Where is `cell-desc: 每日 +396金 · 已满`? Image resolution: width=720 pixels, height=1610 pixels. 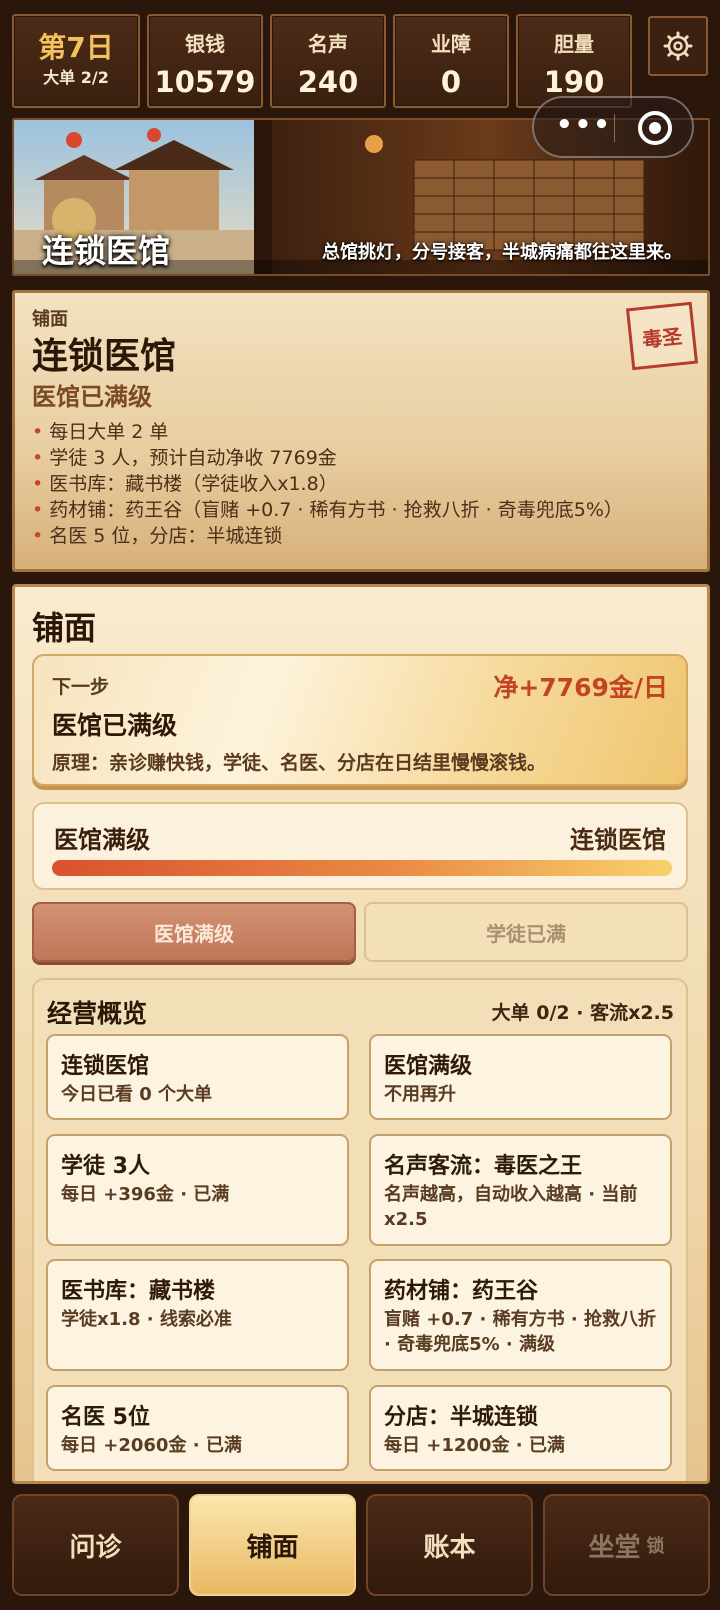
cell-desc: 每日 +396金 · 已满 is located at coordinates (145, 1194).